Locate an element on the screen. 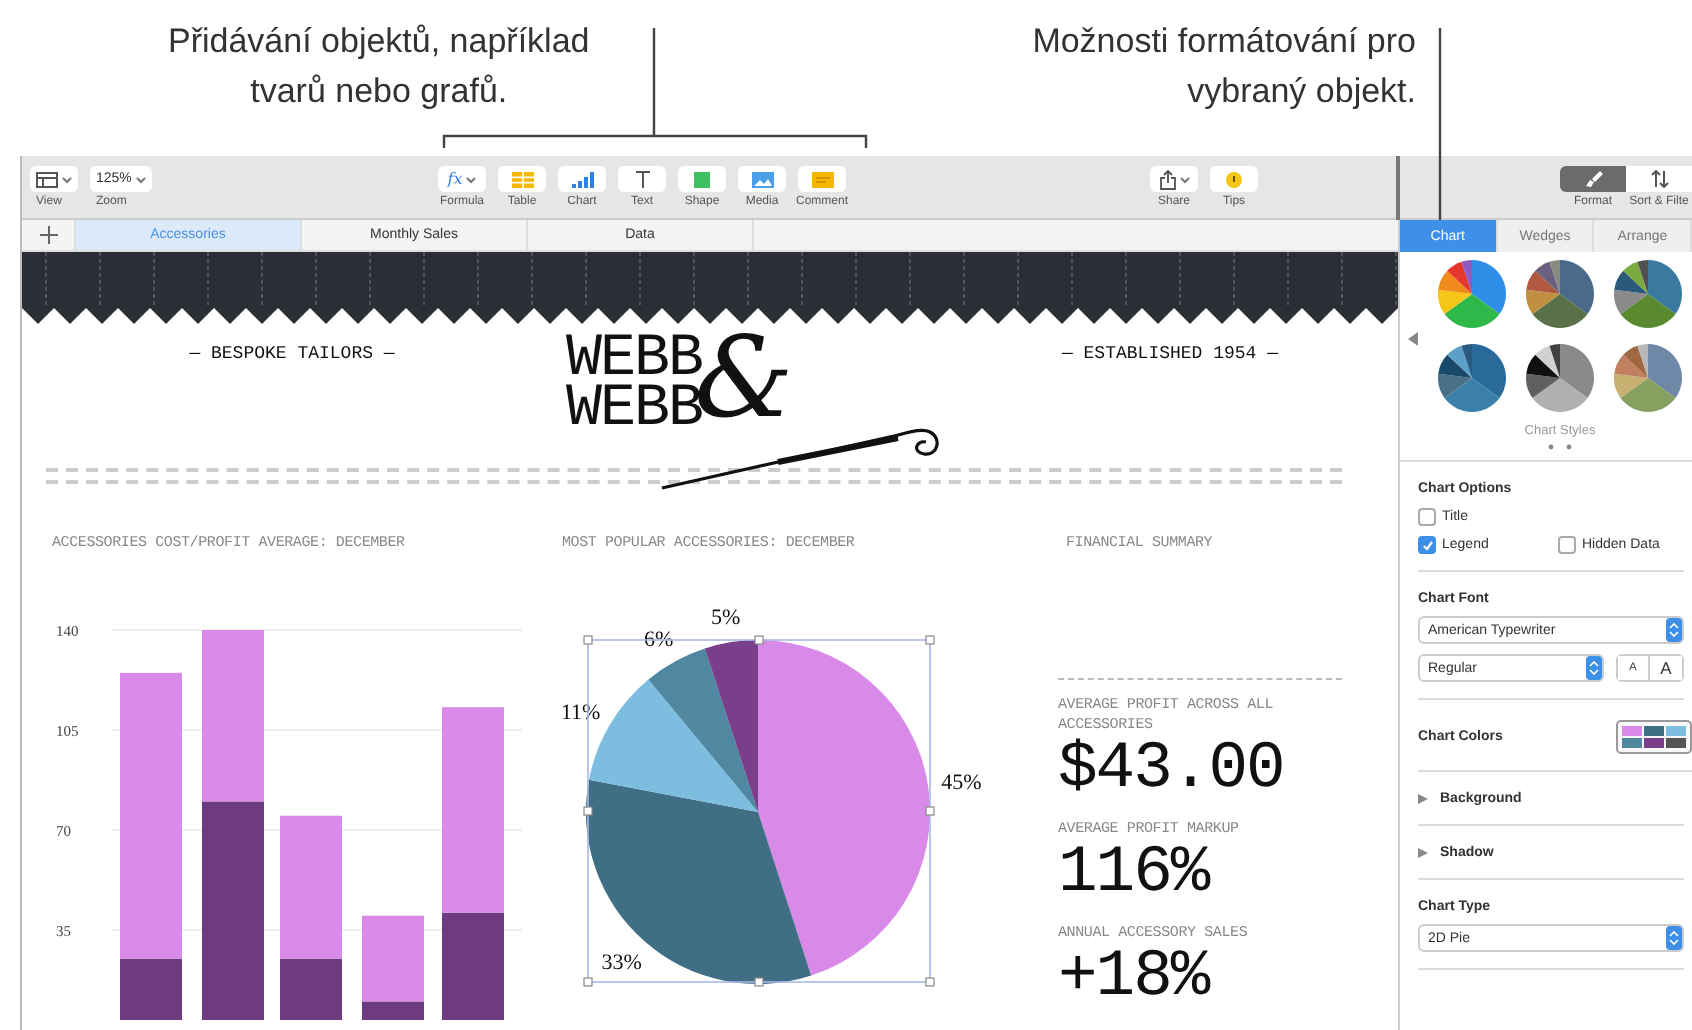 This screenshot has width=1692, height=1030. metric-value: $43.00 is located at coordinates (1172, 770).